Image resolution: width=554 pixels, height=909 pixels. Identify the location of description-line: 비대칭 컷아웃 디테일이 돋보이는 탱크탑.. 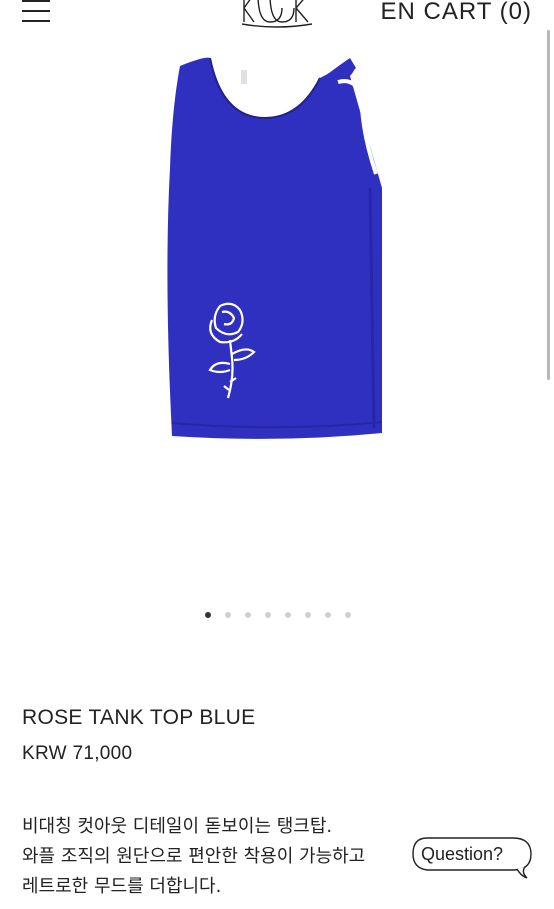
(177, 826).